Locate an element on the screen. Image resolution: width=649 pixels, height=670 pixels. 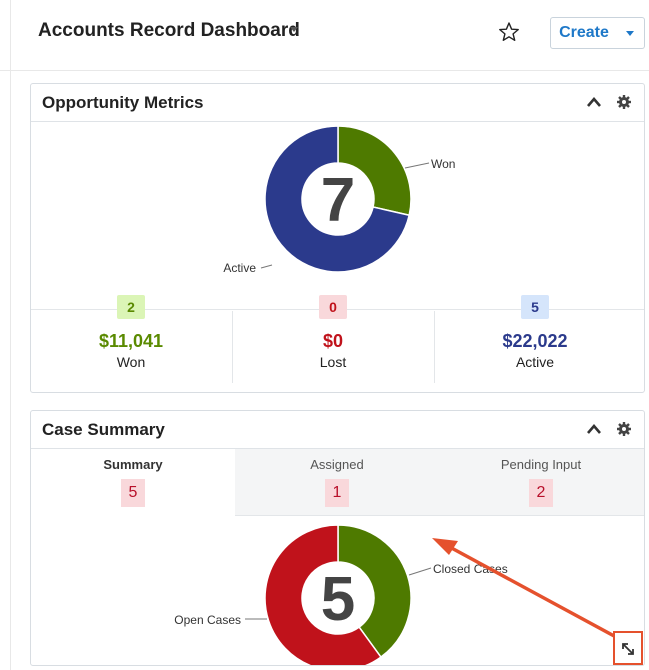
annotation-arrow is located at coordinates (524, 588).